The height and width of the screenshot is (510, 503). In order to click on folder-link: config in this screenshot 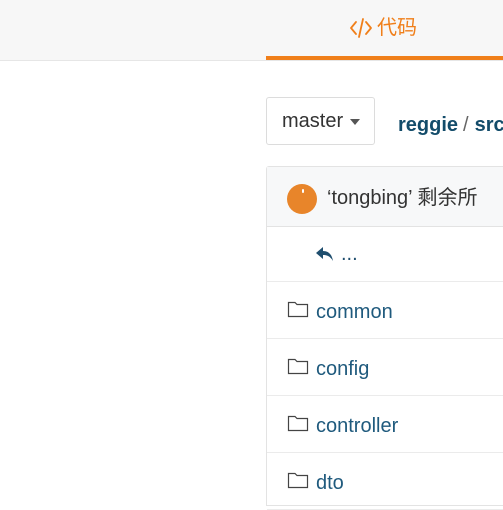, I will do `click(342, 369)`.